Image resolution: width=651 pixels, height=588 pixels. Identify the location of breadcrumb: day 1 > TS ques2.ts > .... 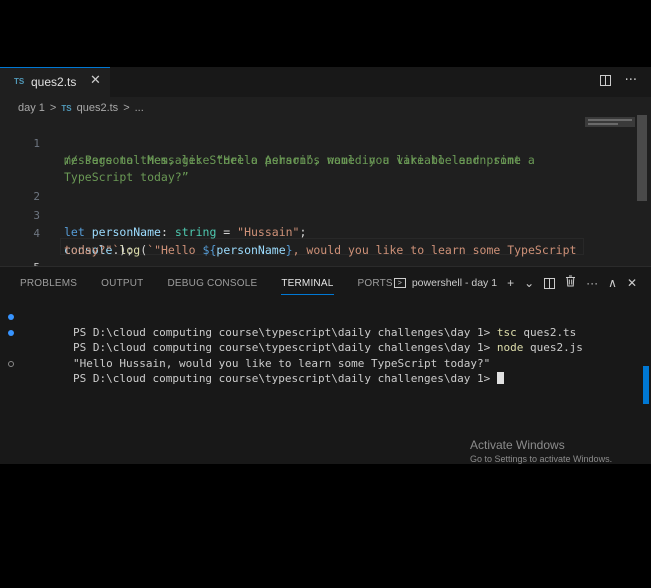
(81, 108).